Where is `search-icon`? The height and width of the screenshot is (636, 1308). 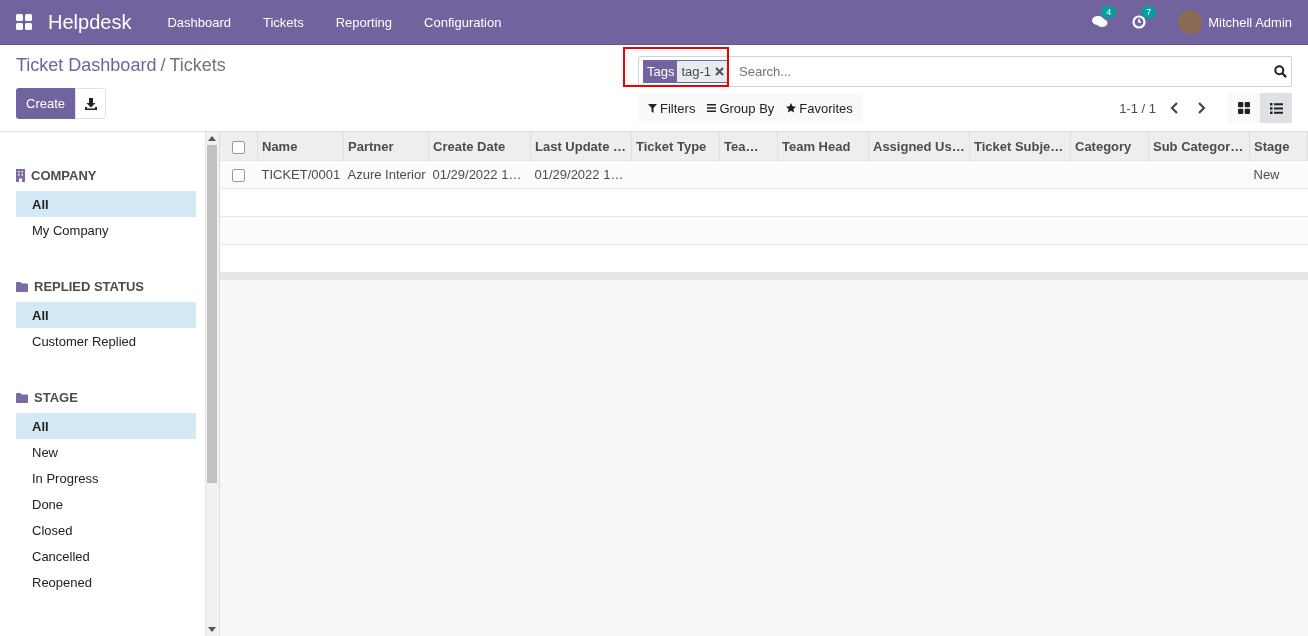 search-icon is located at coordinates (1280, 71).